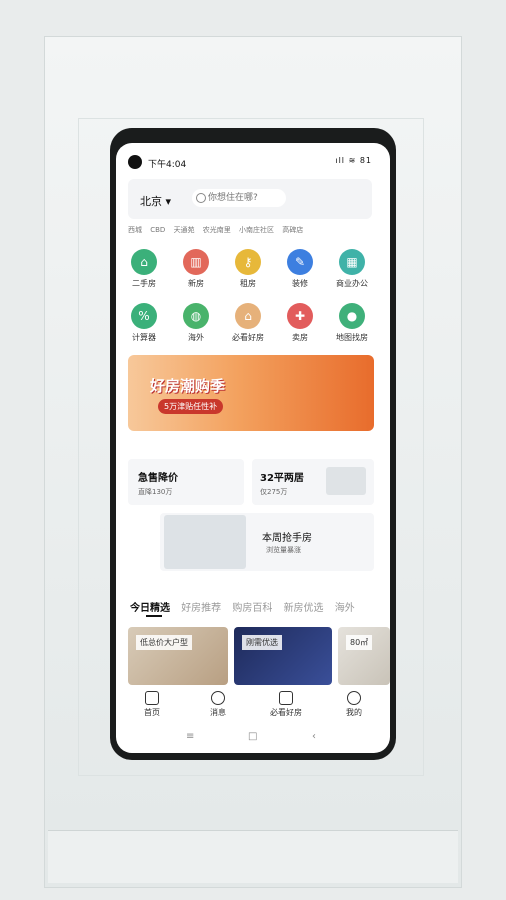  Describe the element at coordinates (345, 608) in the screenshot. I see `tab-overseas: 海外` at that location.